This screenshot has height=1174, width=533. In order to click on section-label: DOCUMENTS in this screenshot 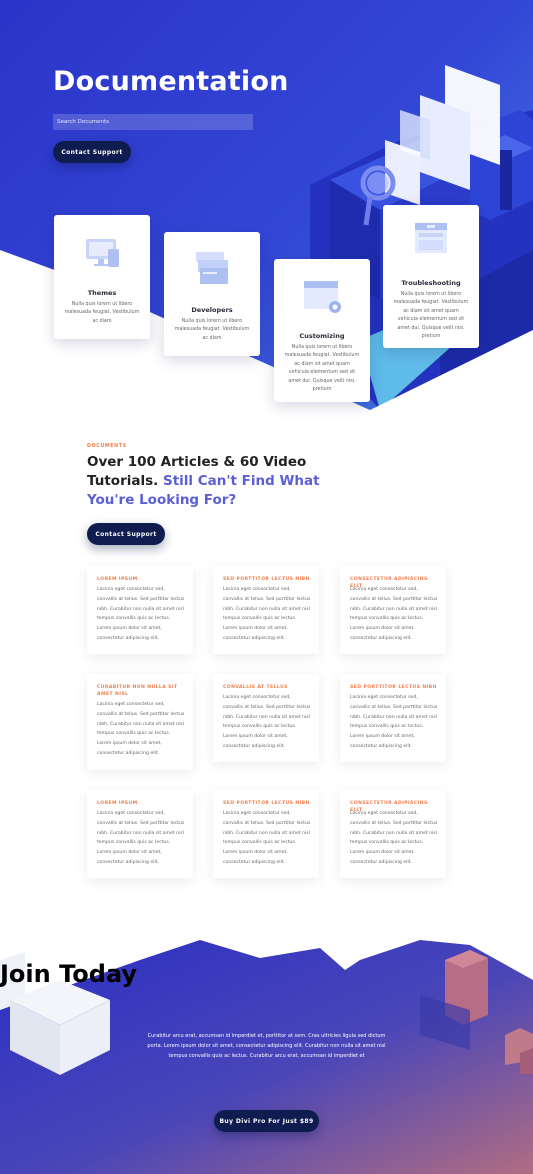, I will do `click(107, 446)`.